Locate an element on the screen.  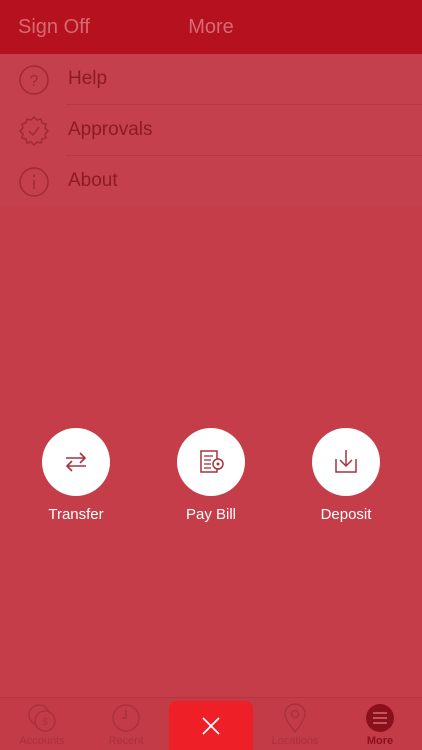
menu-item-help: ? Help is located at coordinates (211, 79).